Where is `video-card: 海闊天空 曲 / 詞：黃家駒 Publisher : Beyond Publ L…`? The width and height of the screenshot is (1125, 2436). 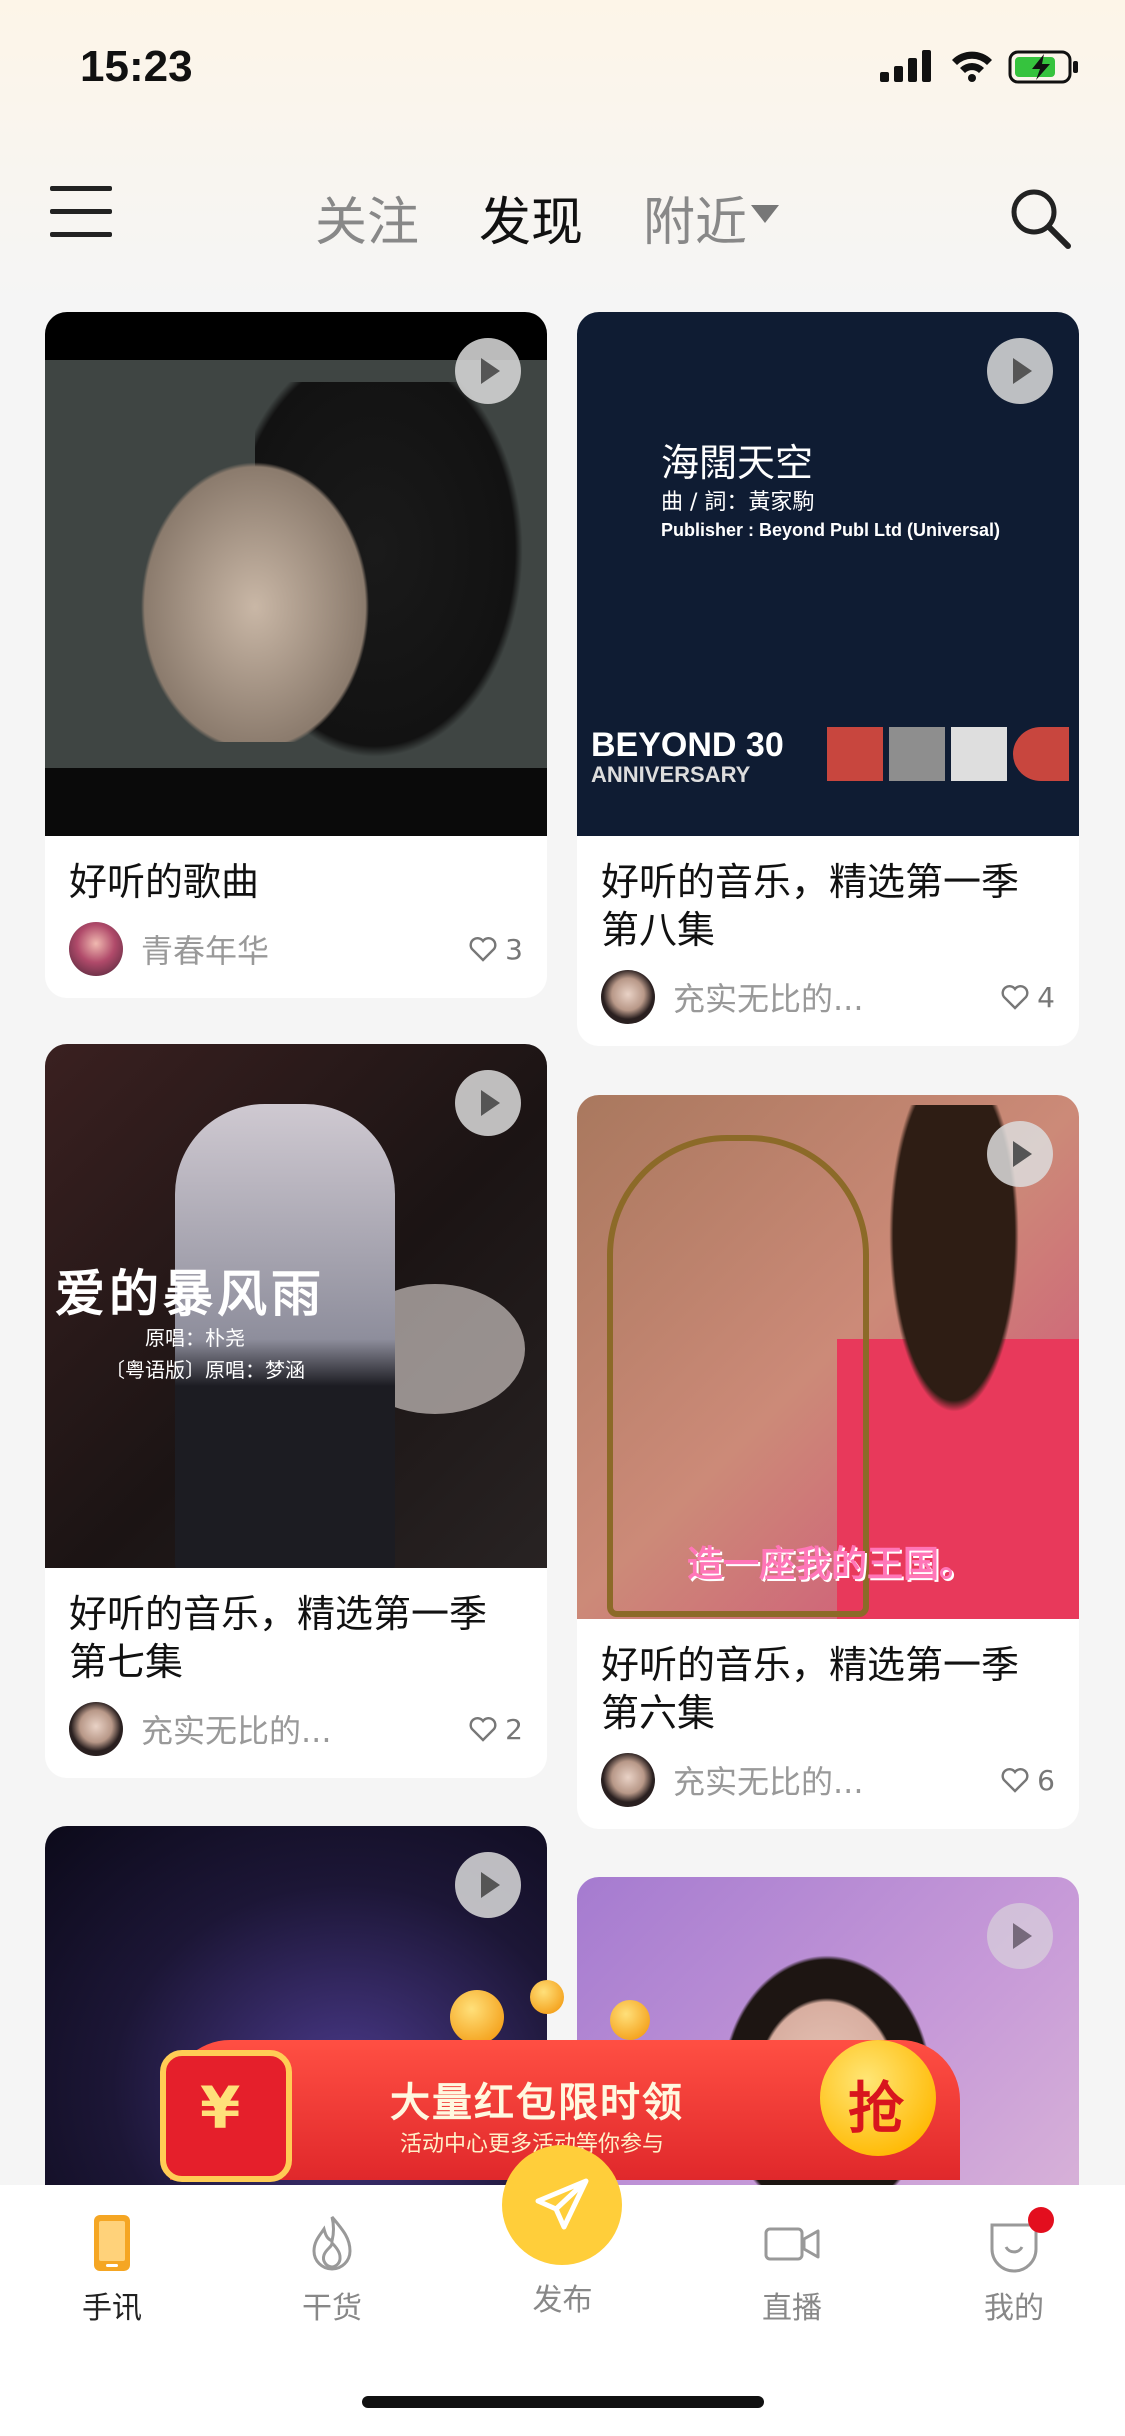
video-card: 海闊天空 曲 / 詞：黃家駒 Publisher : Beyond Publ L… is located at coordinates (828, 679).